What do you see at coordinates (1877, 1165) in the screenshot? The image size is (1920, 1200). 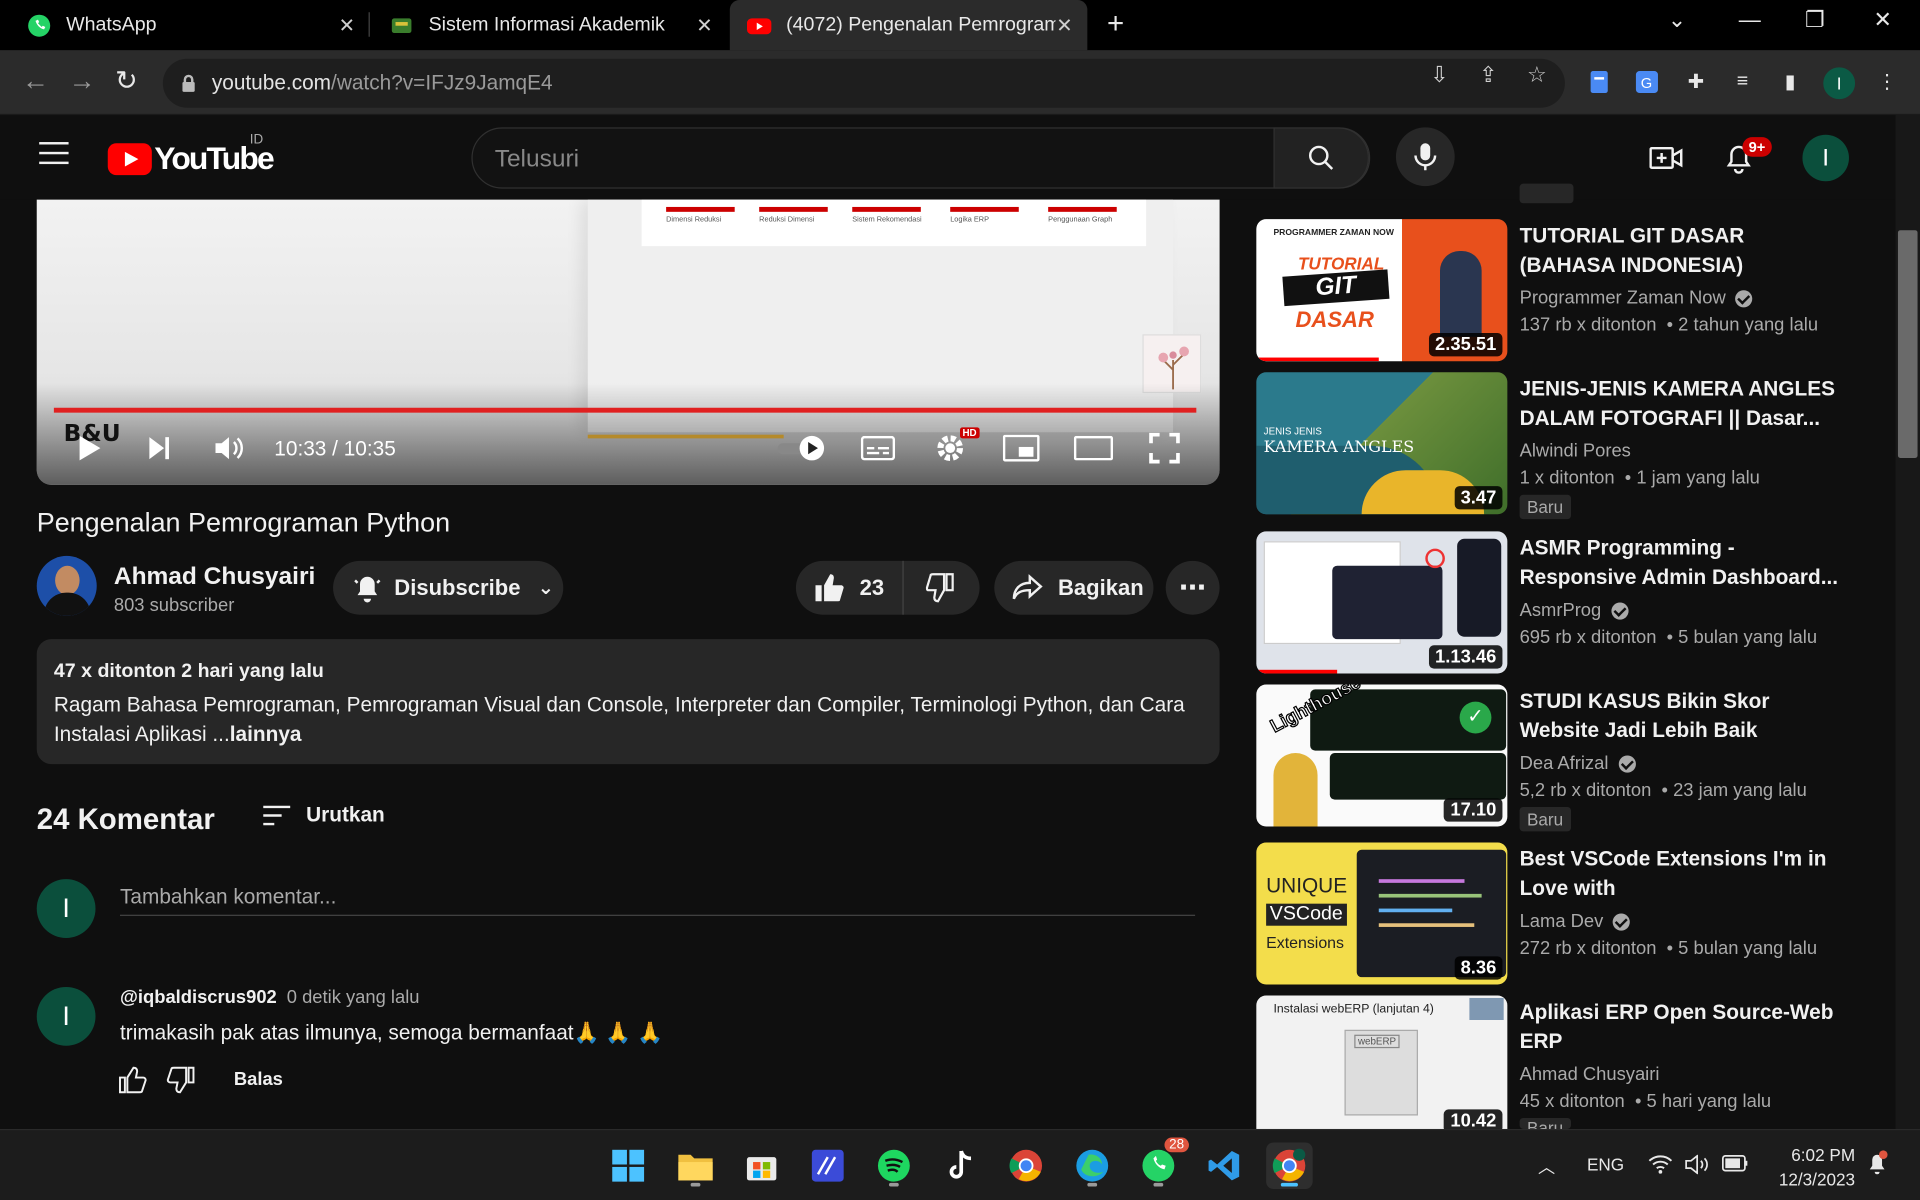 I see `notification-bell-icon` at bounding box center [1877, 1165].